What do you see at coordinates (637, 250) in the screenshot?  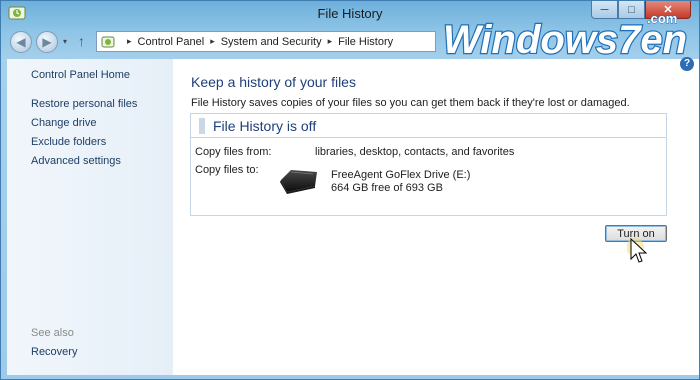 I see `mouse-cursor-icon` at bounding box center [637, 250].